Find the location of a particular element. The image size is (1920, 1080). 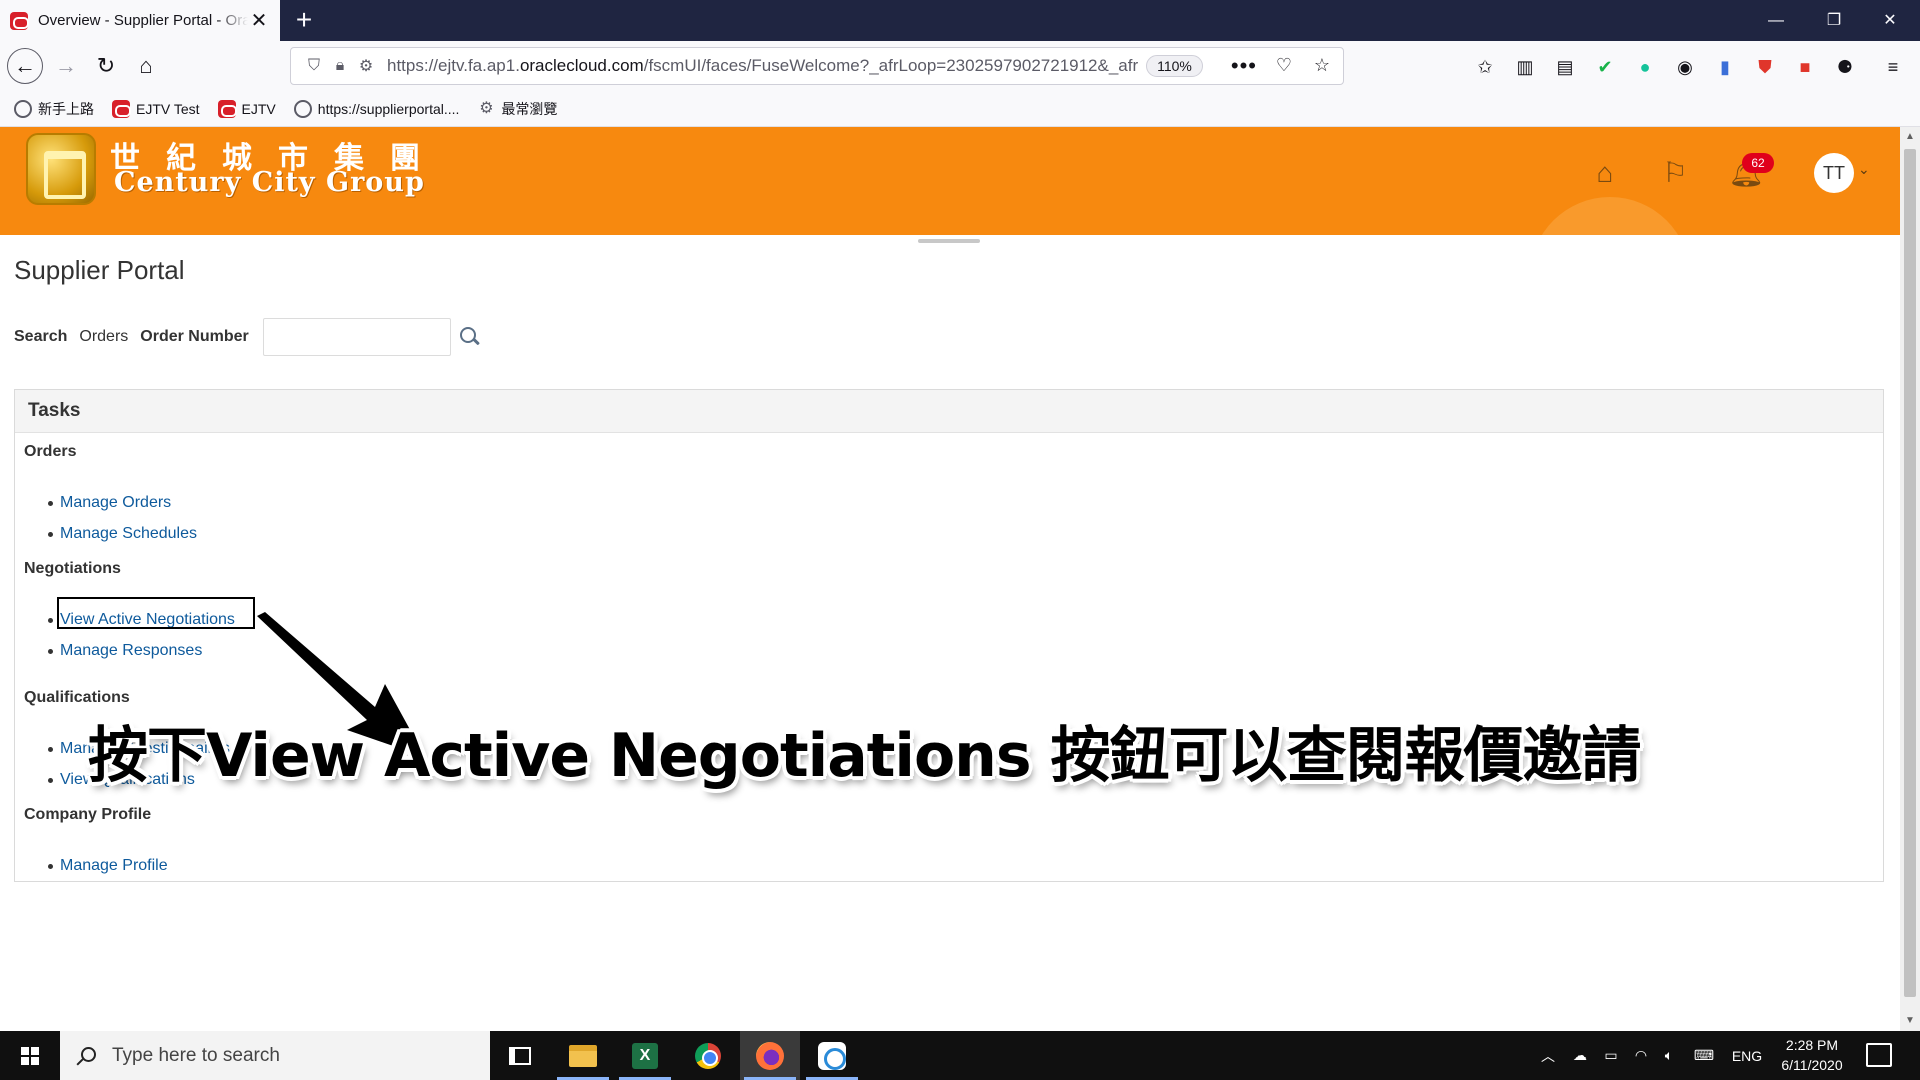

folder-icon is located at coordinates (583, 1055).